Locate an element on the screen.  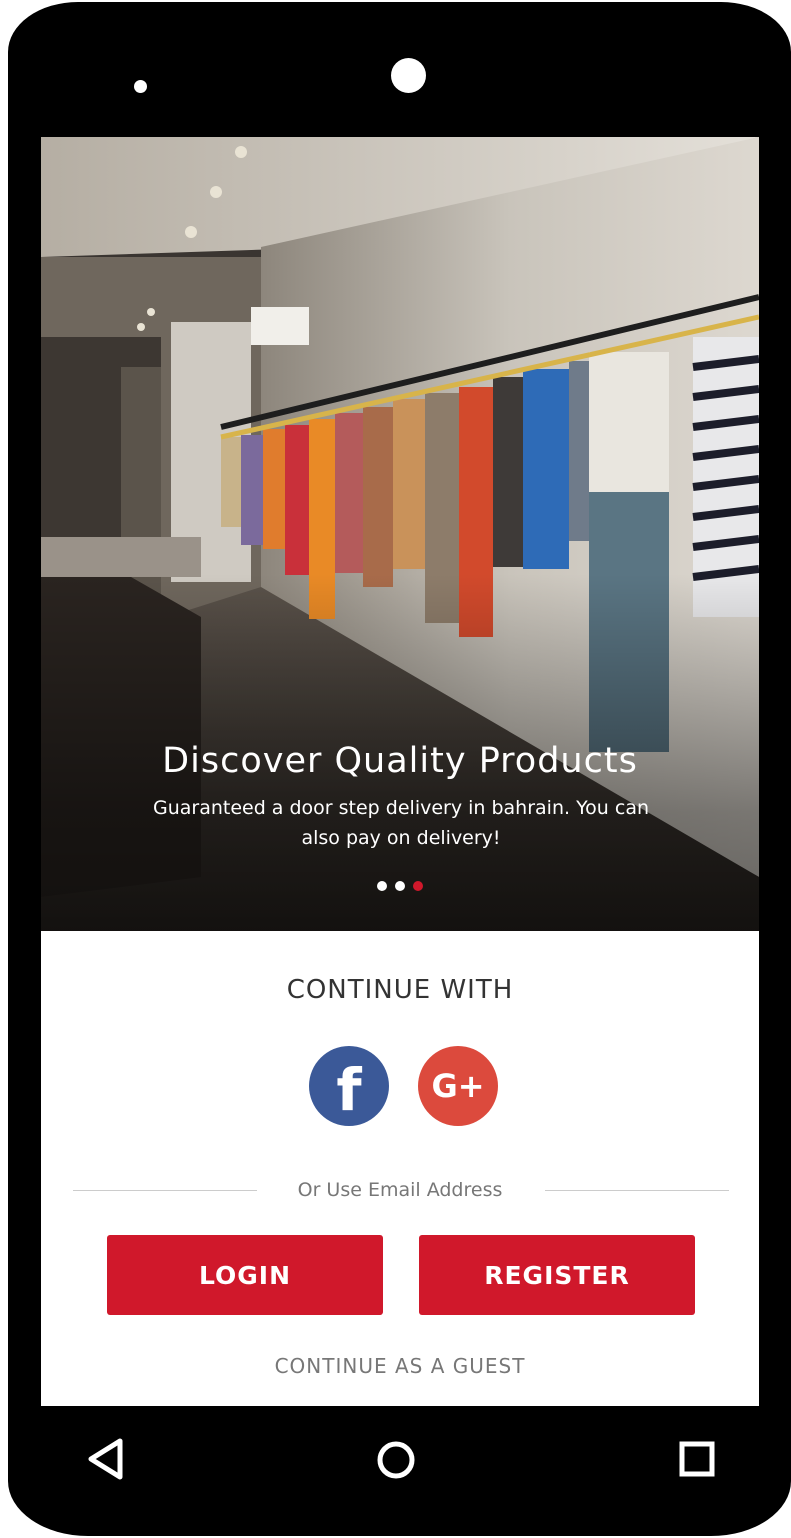
back-icon is located at coordinates (106, 1459).